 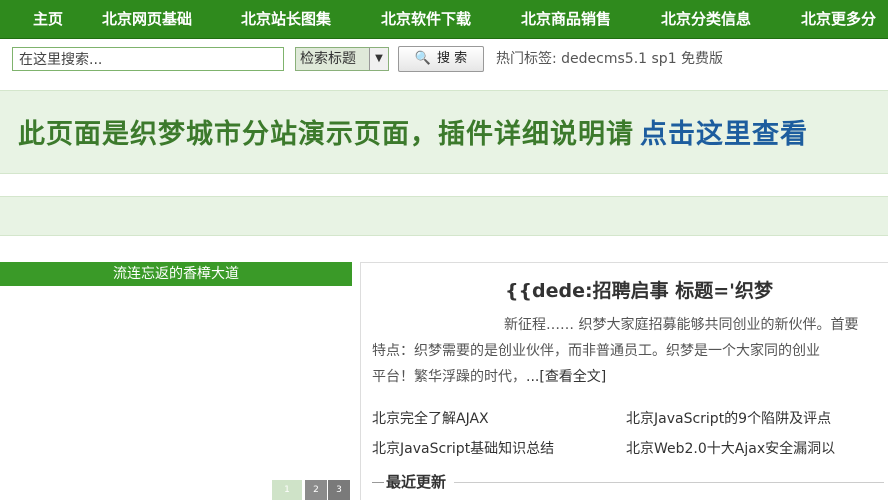 I want to click on search-button: 🔍 搜 索, so click(x=441, y=59).